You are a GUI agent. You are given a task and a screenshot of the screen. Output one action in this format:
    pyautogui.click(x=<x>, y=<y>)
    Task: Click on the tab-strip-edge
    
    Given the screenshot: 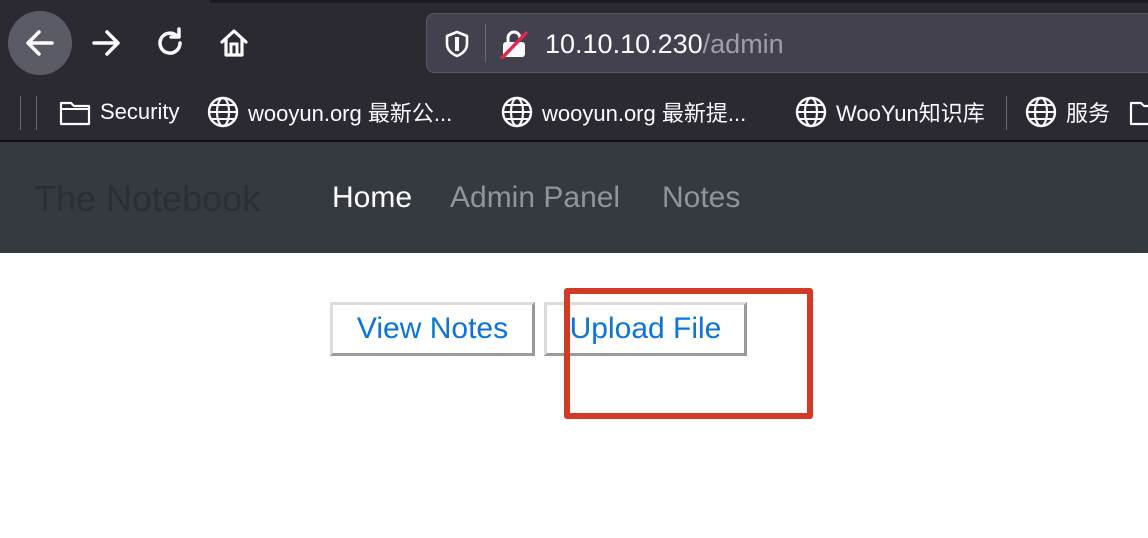 What is the action you would take?
    pyautogui.click(x=679, y=1)
    